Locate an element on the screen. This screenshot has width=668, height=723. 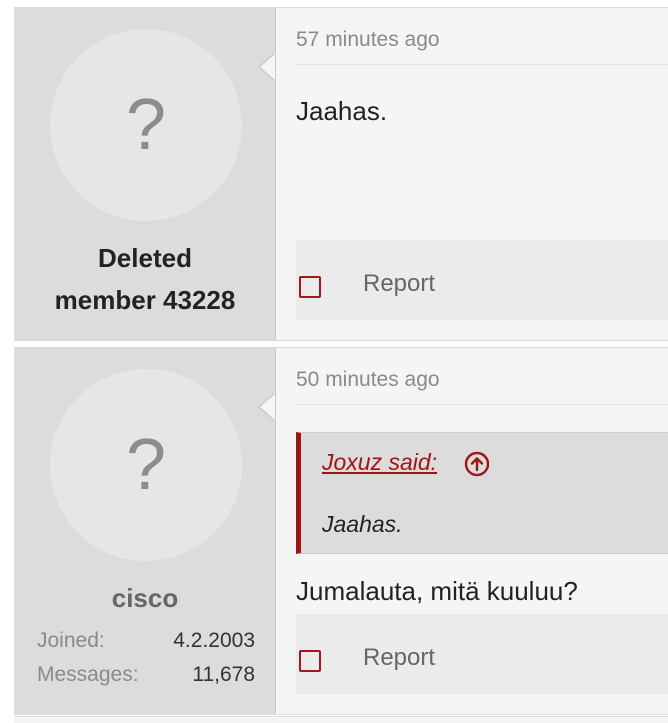
stat-label: Messages: is located at coordinates (88, 674).